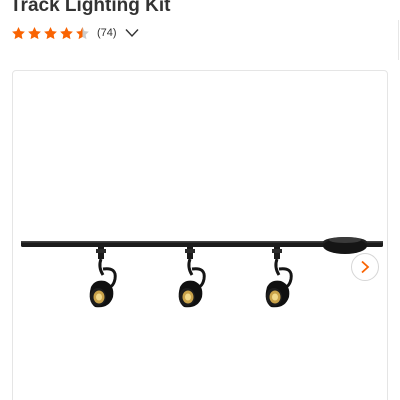  I want to click on review-count: (74), so click(107, 33).